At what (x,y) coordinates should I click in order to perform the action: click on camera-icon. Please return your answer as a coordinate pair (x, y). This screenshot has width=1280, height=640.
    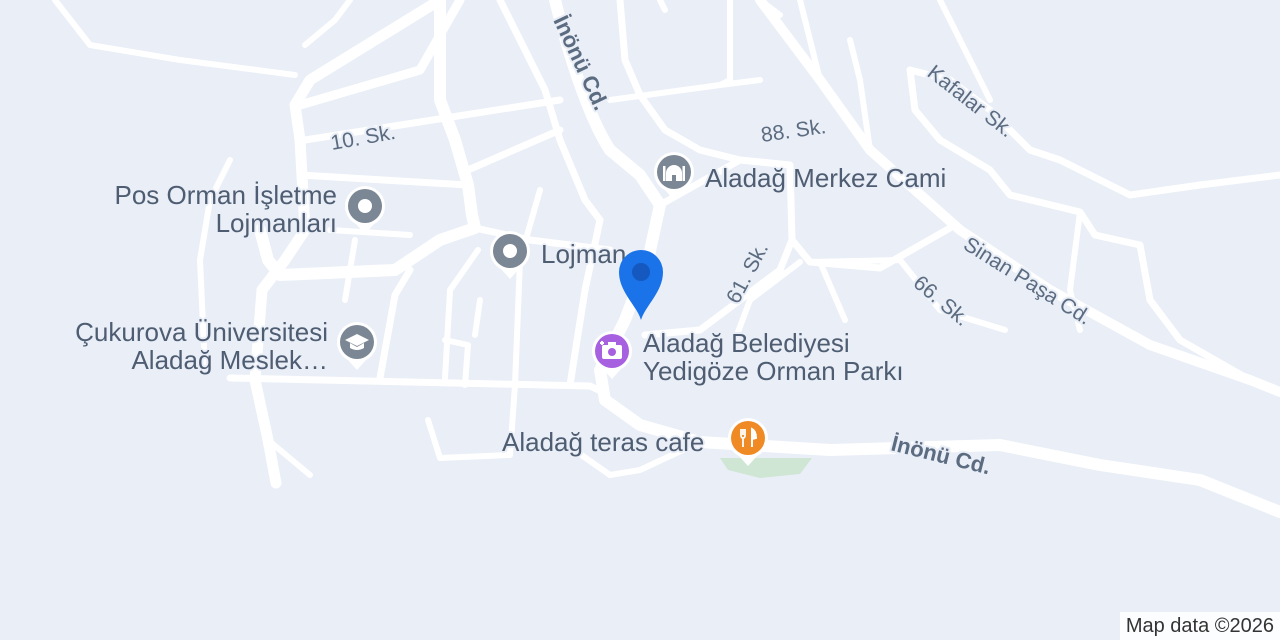
    Looking at the image, I should click on (612, 354).